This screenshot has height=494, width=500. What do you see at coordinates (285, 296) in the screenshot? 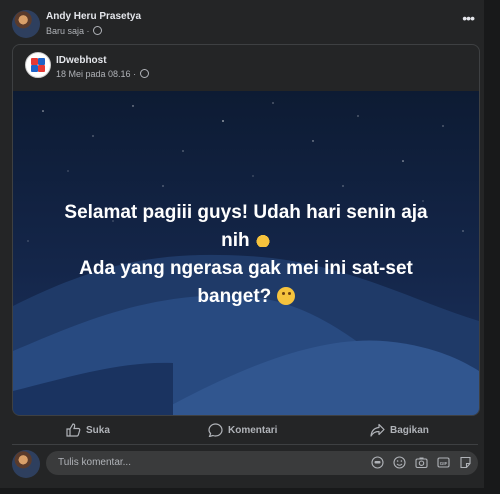
I see `thinking-emoji-icon` at bounding box center [285, 296].